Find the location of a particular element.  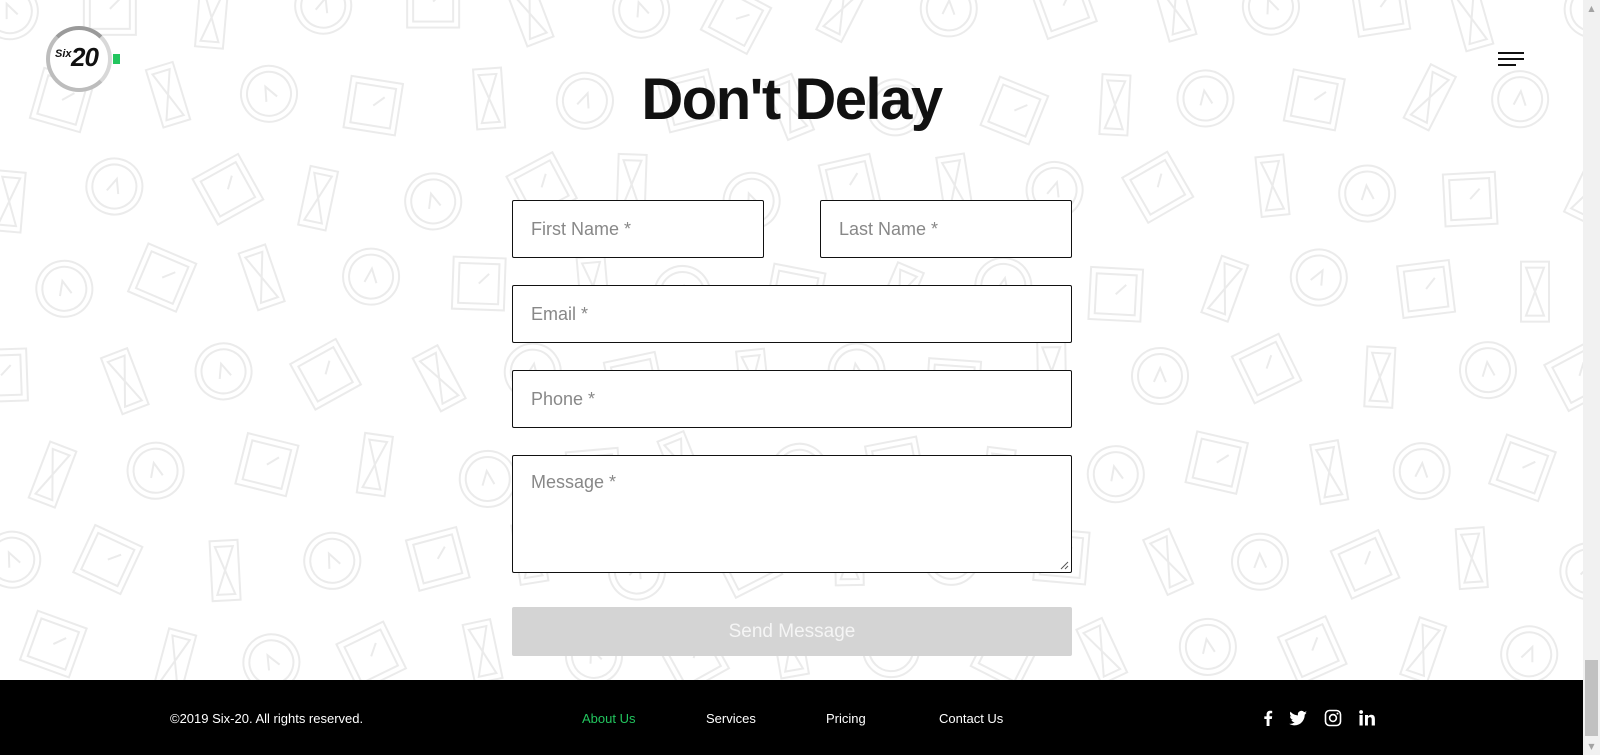

phone-input is located at coordinates (792, 399).